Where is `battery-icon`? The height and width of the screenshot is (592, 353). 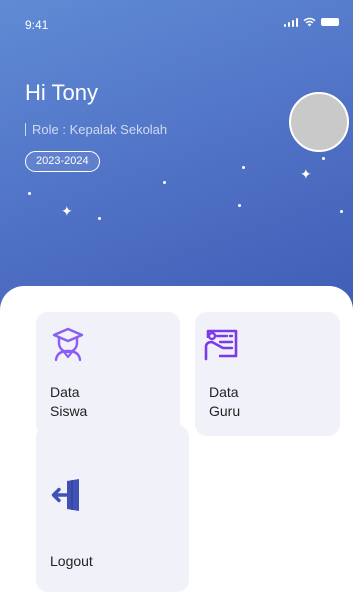 battery-icon is located at coordinates (330, 22).